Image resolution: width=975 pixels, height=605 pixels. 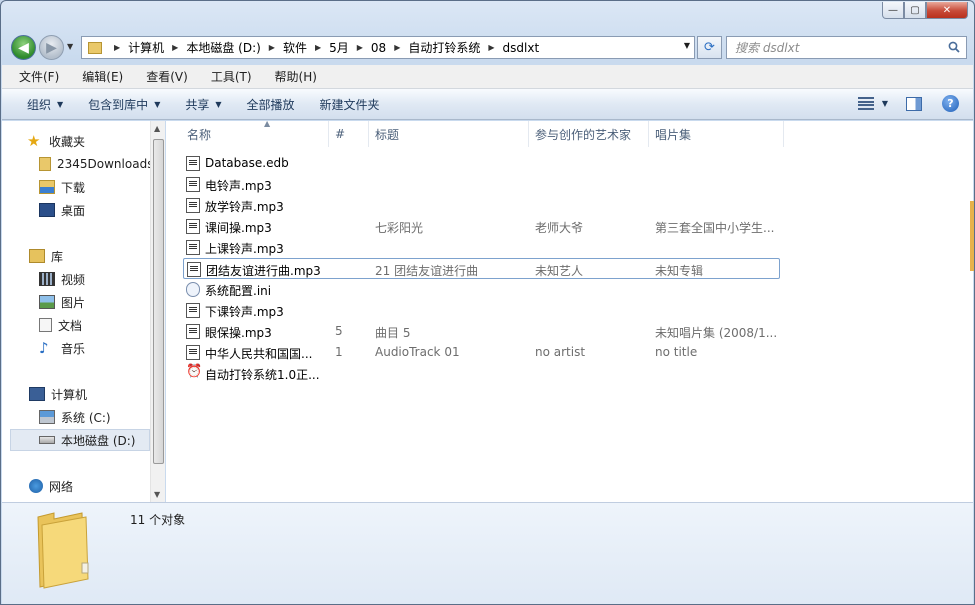 I want to click on column-header-number: #, so click(x=349, y=134).